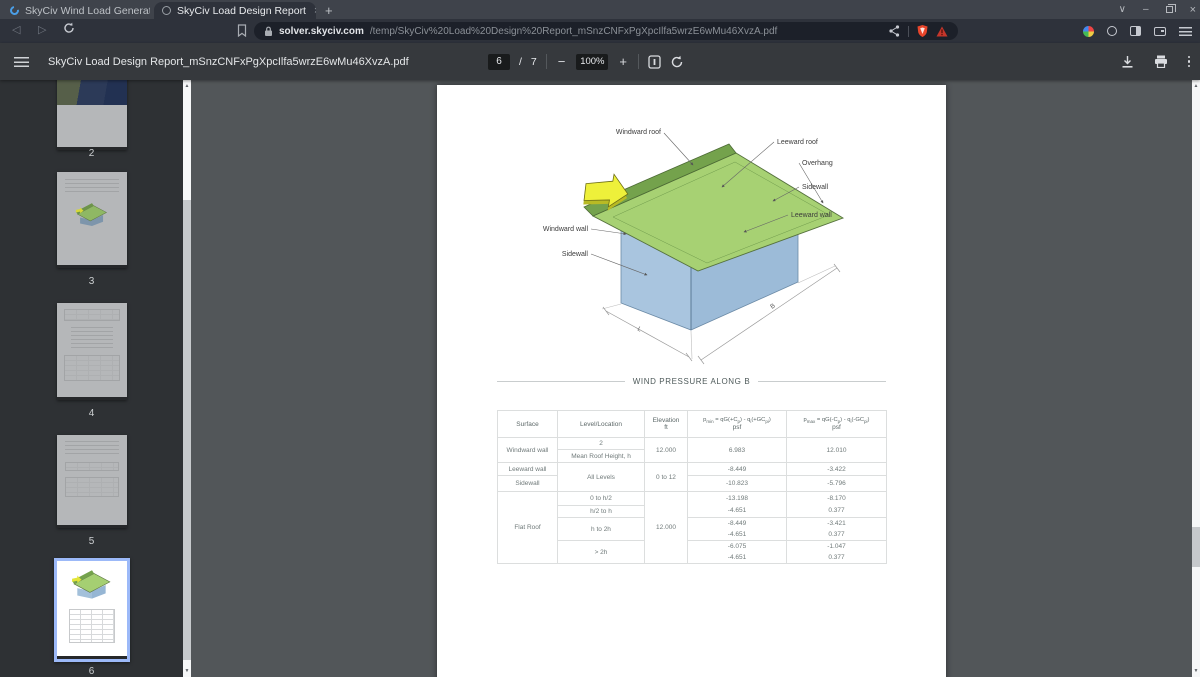  I want to click on more-options-icon, so click(1188, 61).